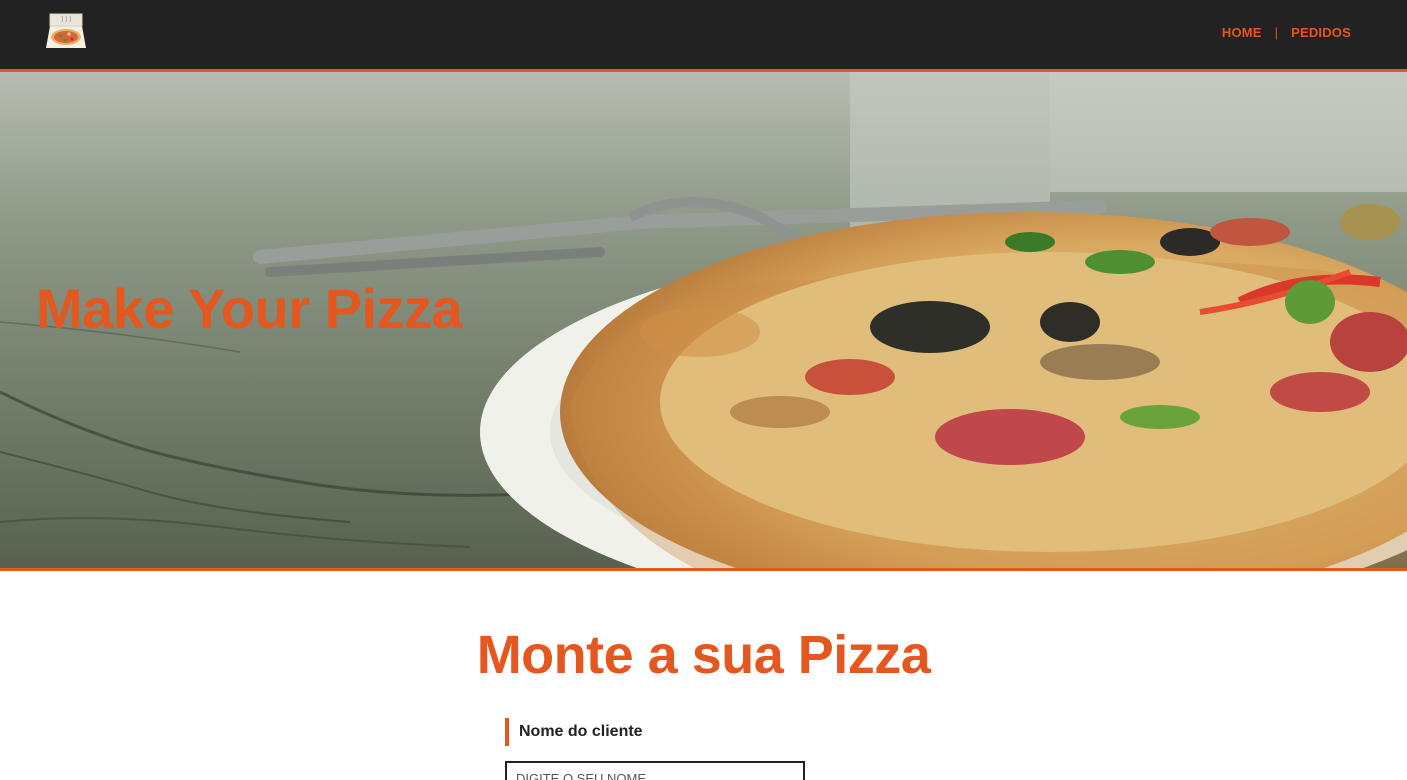 The width and height of the screenshot is (1407, 780). Describe the element at coordinates (574, 732) in the screenshot. I see `customer-name-label: Nome do cliente` at that location.